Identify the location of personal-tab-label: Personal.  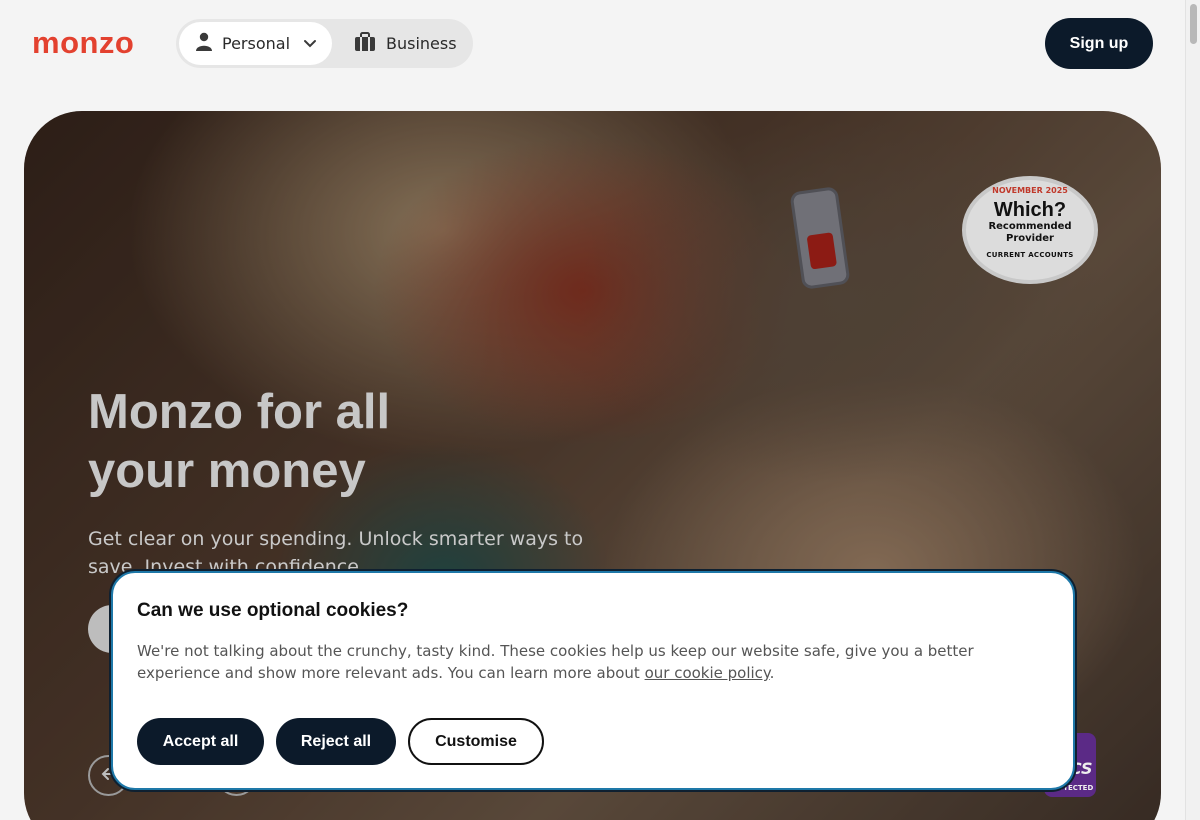
(256, 43).